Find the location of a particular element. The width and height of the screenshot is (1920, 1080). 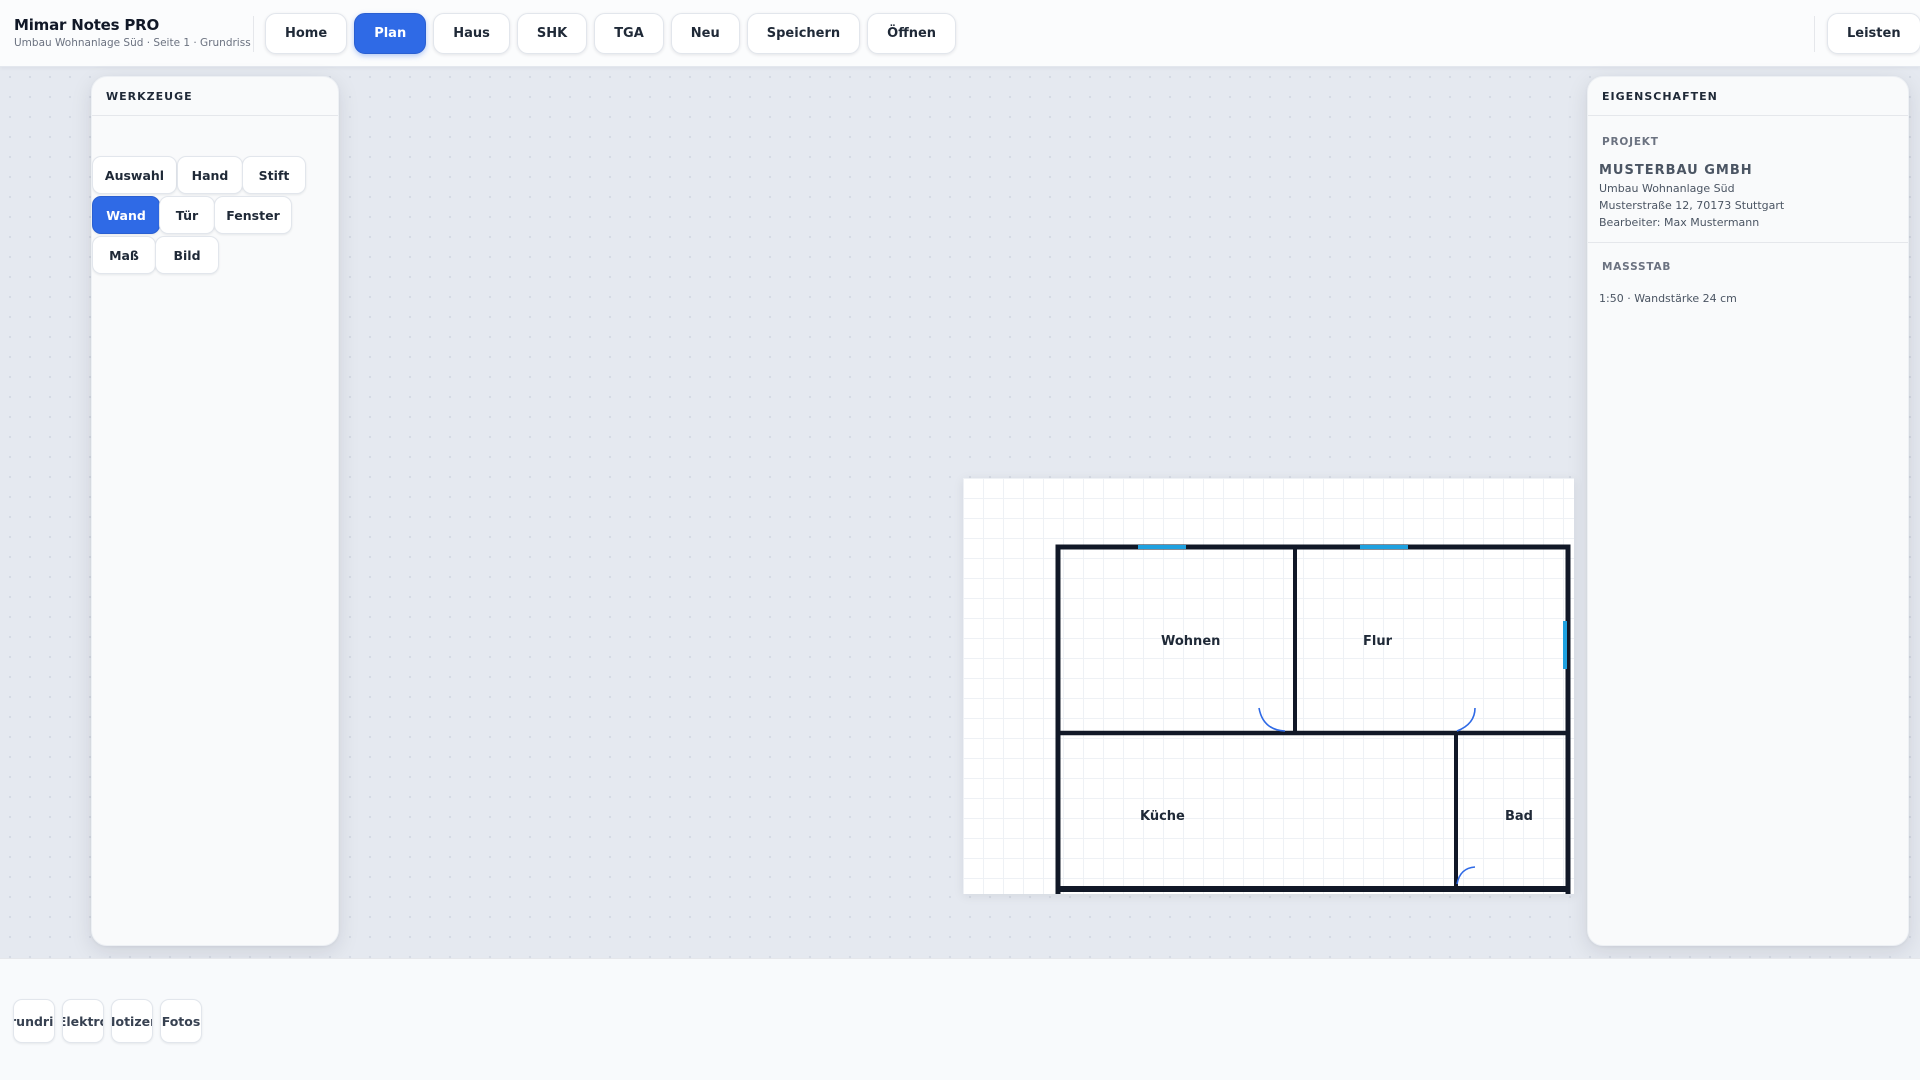

floor-plan-sheet: Wohnen Flur Küche Bad is located at coordinates (1268, 686).